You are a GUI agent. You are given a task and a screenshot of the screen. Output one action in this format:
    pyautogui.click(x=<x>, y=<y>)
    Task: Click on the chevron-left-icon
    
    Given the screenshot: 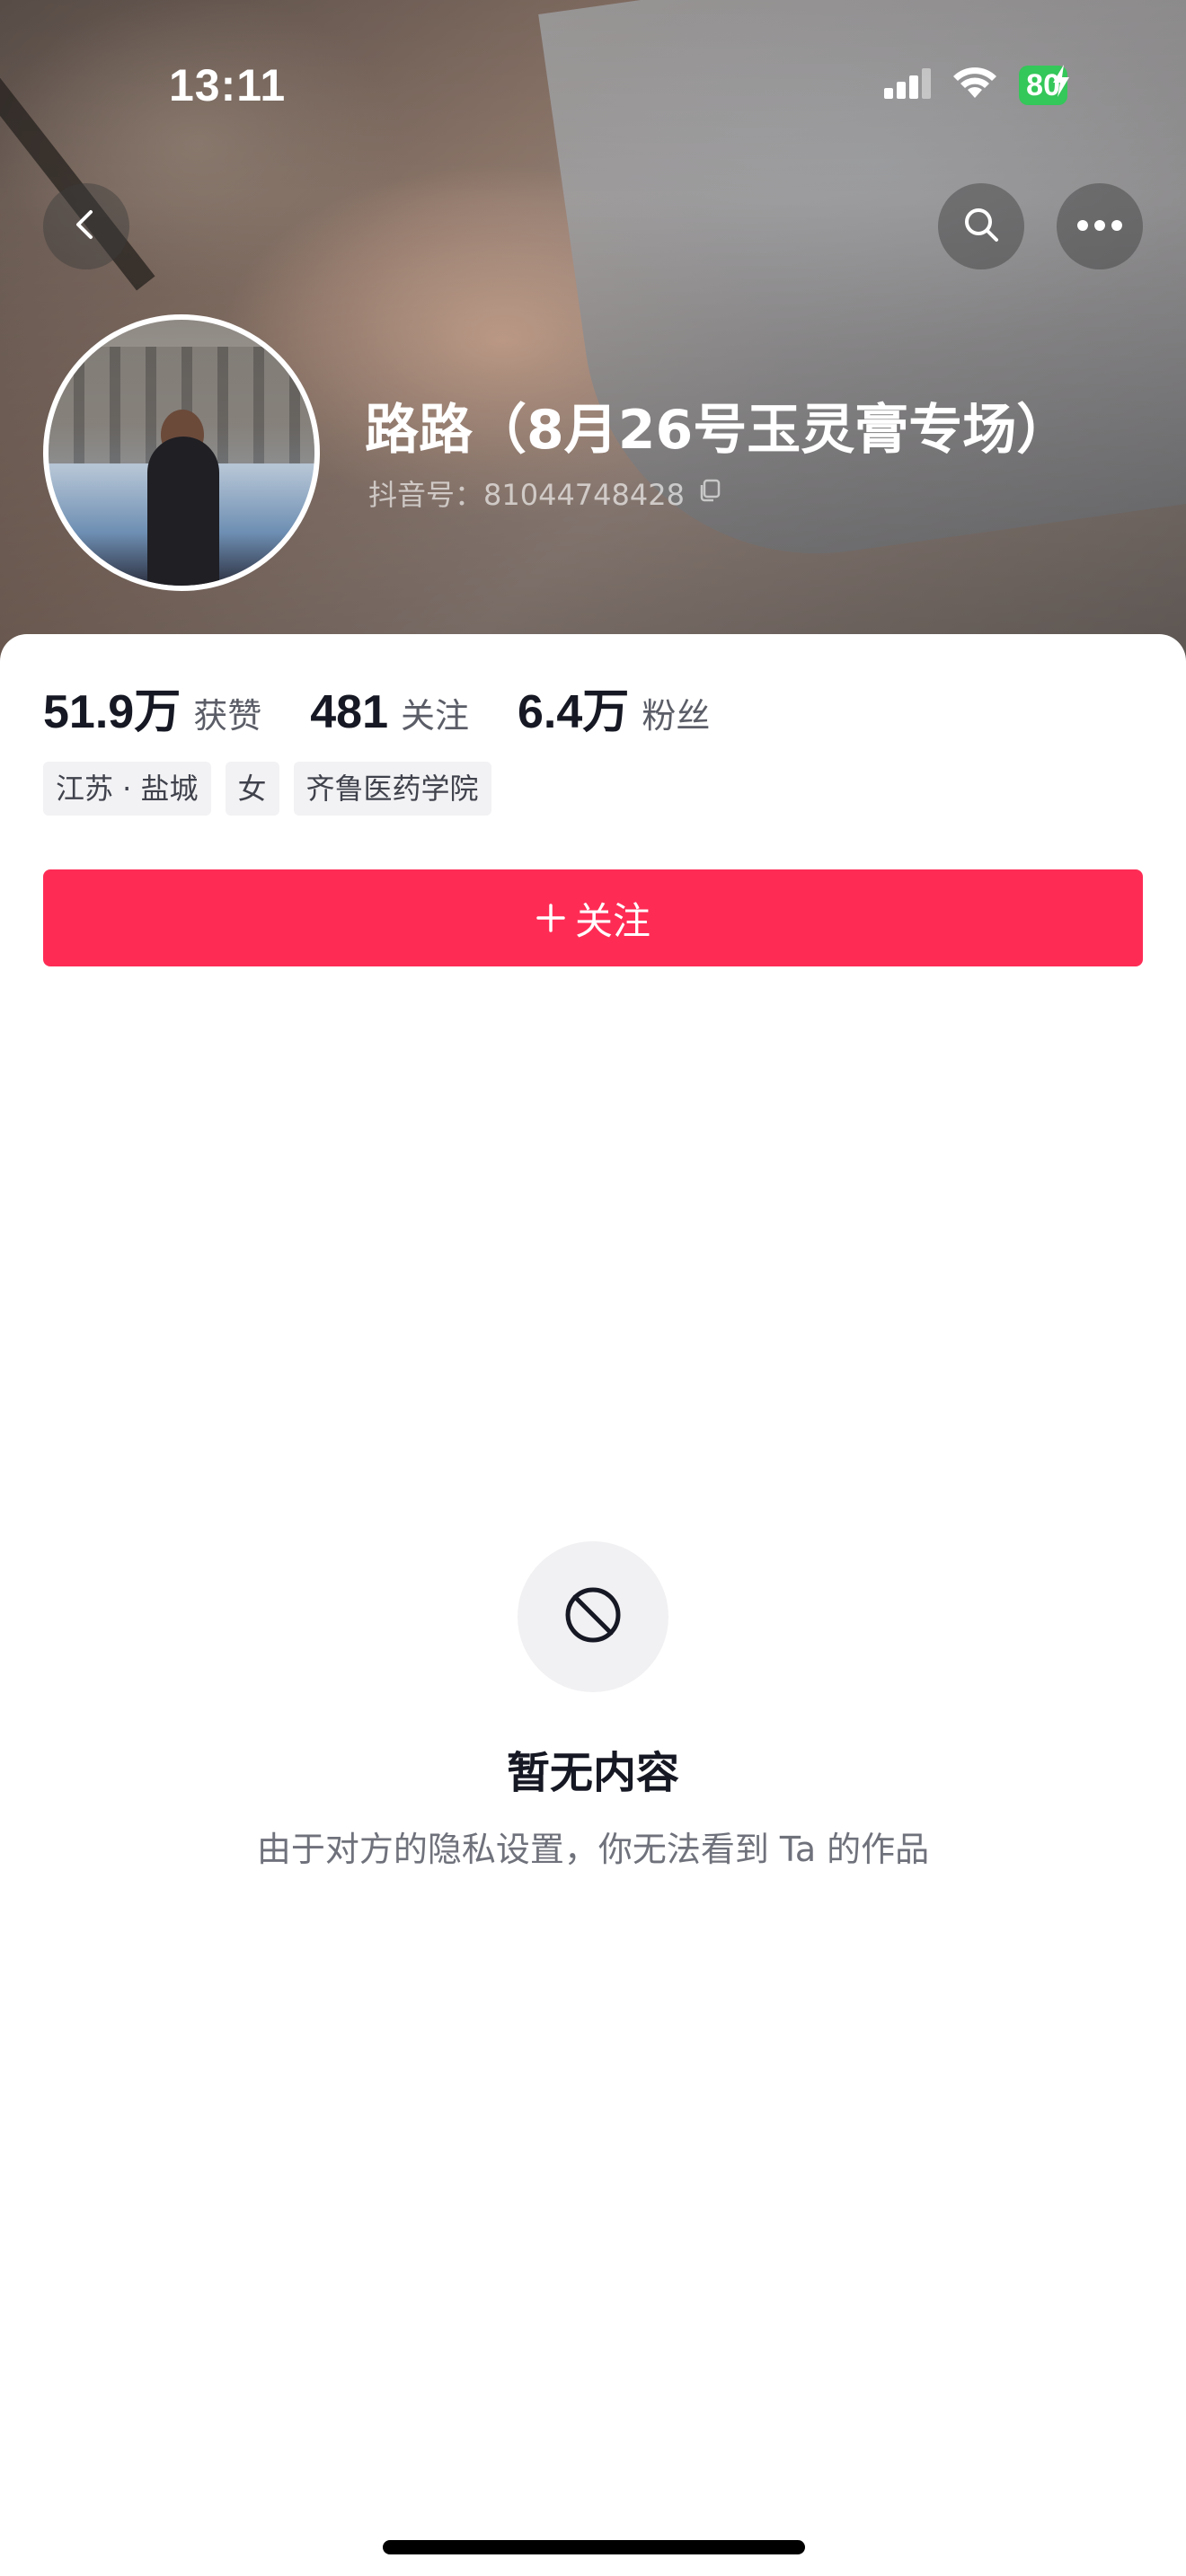 What is the action you would take?
    pyautogui.click(x=86, y=226)
    